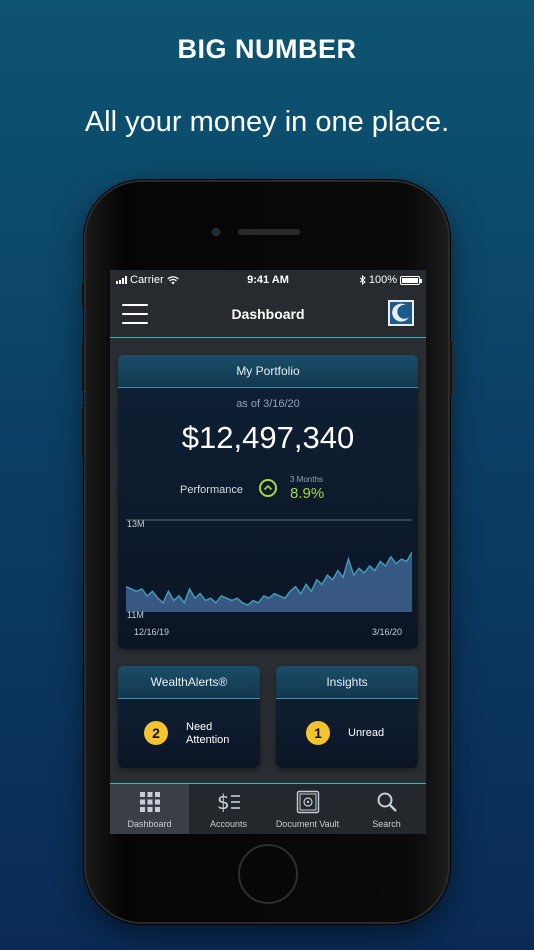 The width and height of the screenshot is (534, 950). What do you see at coordinates (149, 824) in the screenshot?
I see `tab-dashboard-label: Dashboard` at bounding box center [149, 824].